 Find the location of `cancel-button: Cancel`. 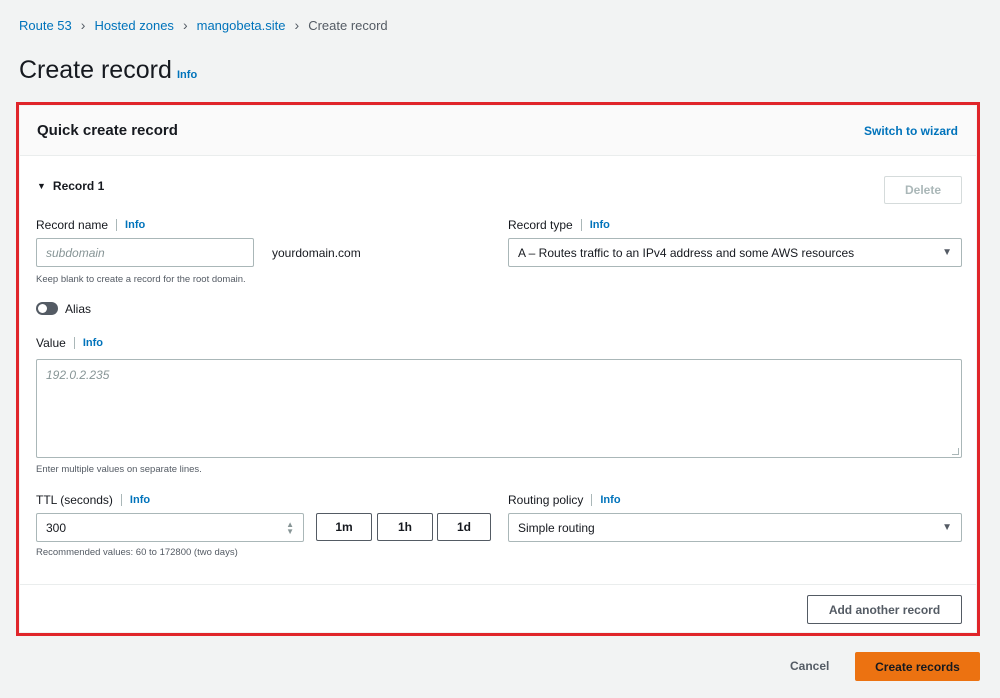

cancel-button: Cancel is located at coordinates (809, 666).